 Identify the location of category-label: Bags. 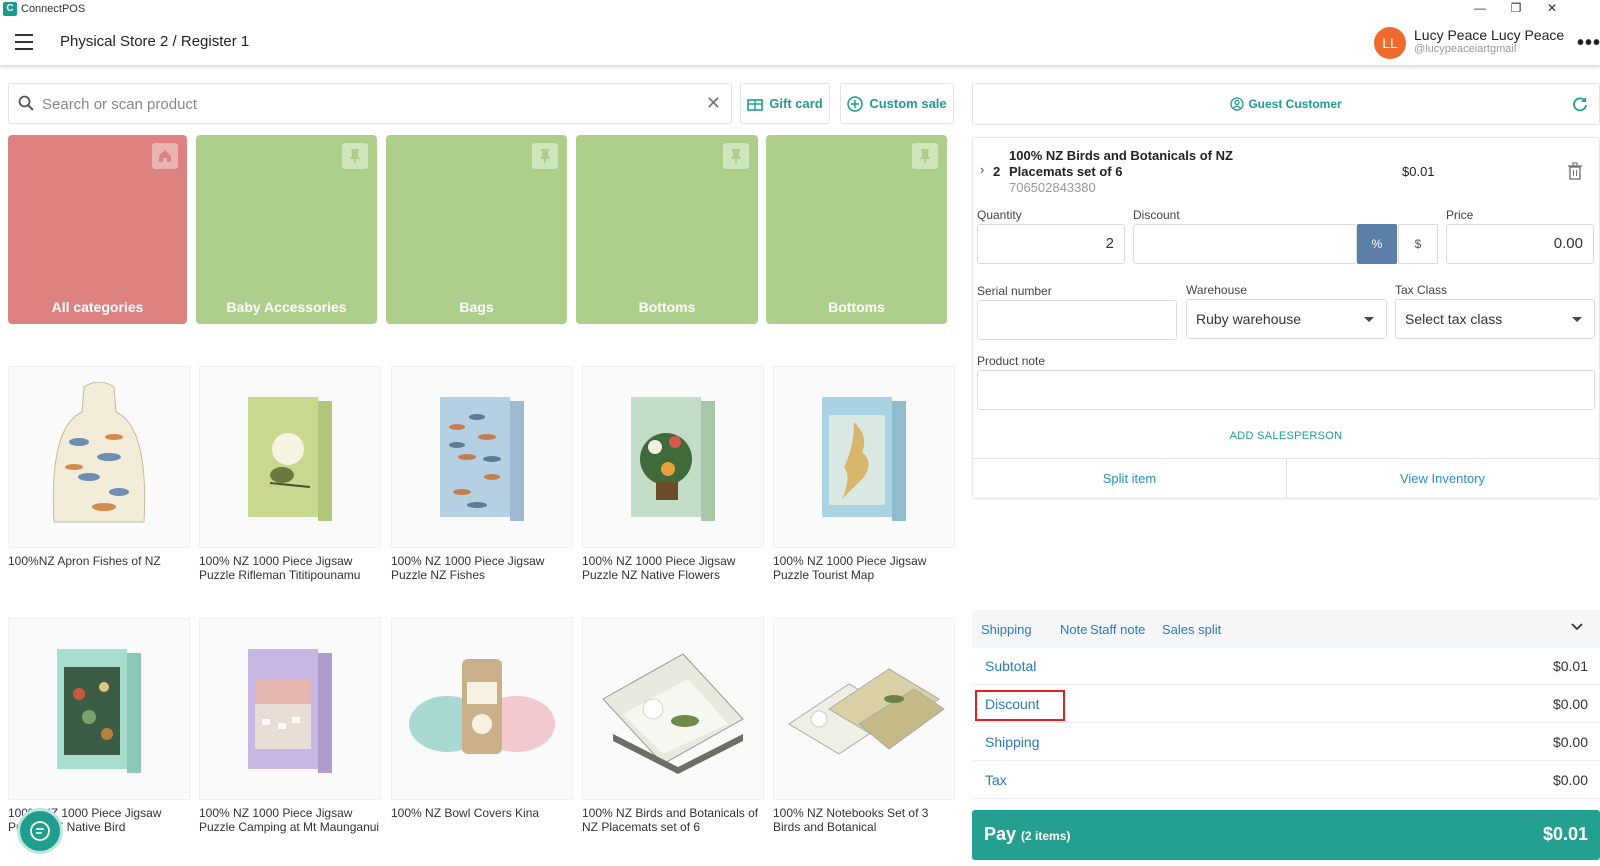
(476, 307).